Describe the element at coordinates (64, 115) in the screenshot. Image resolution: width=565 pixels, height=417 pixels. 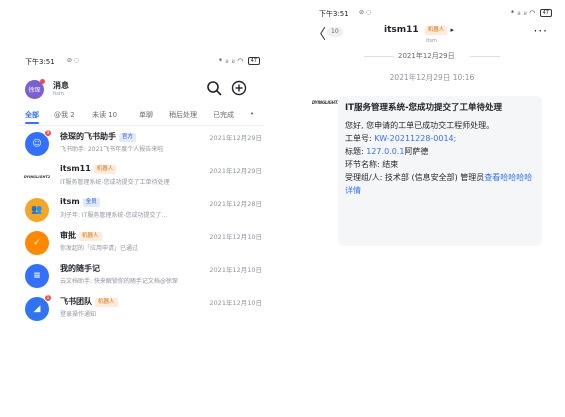
I see `tab-mentions: @我 2` at that location.